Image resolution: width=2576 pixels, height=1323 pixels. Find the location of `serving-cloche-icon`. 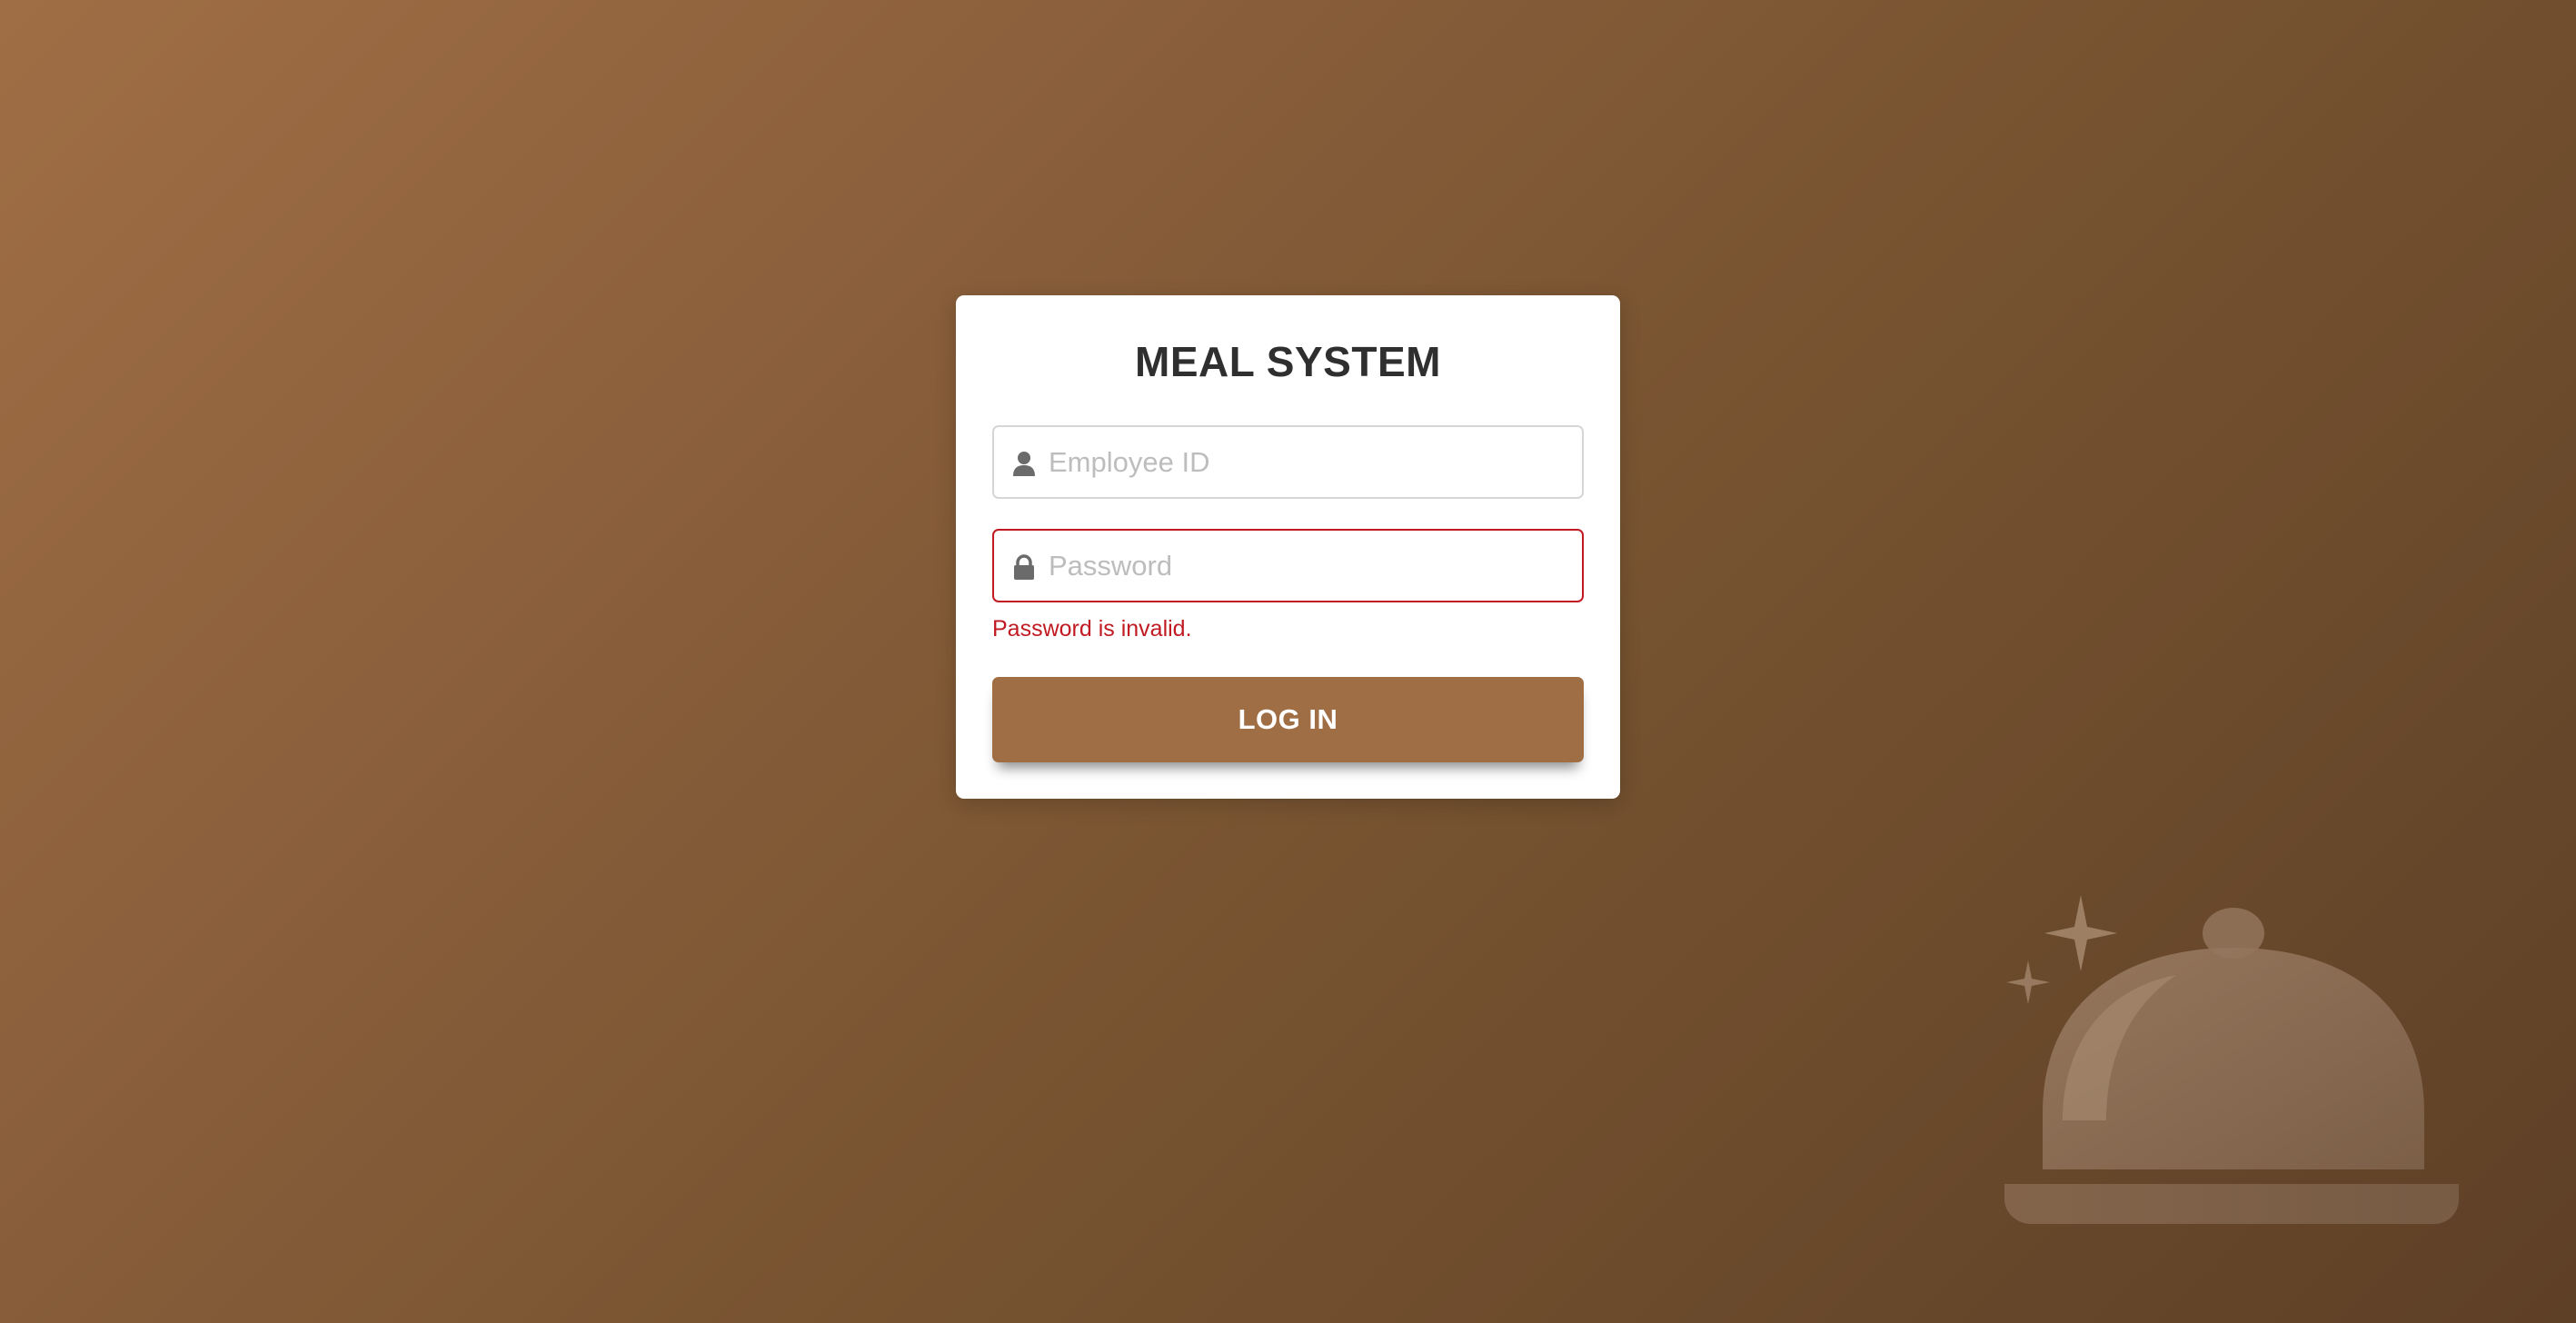

serving-cloche-icon is located at coordinates (2231, 1059).